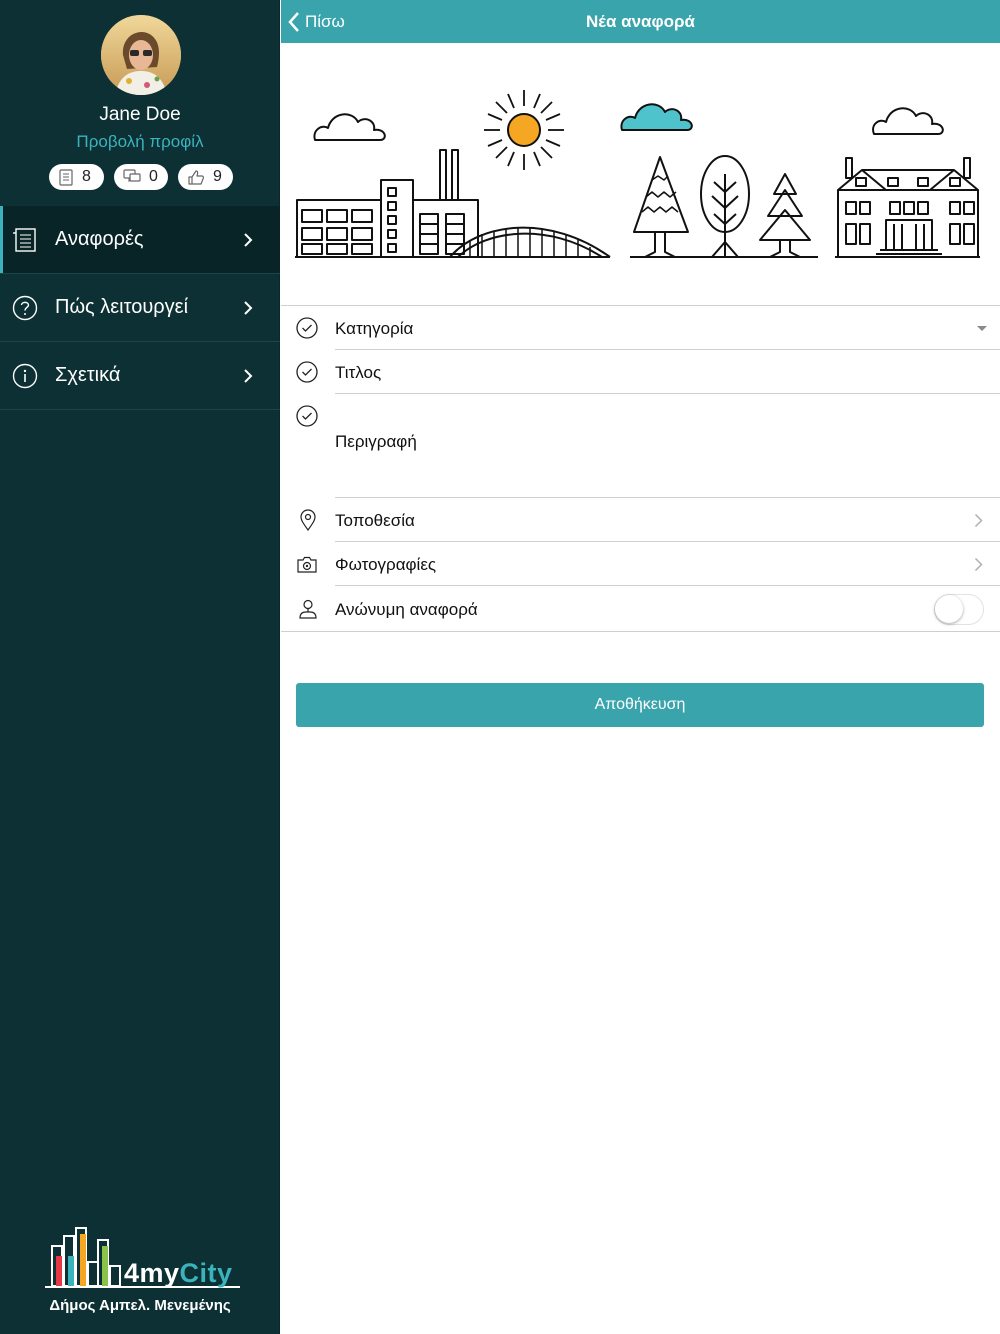  What do you see at coordinates (132, 176) in the screenshot?
I see `comments-icon` at bounding box center [132, 176].